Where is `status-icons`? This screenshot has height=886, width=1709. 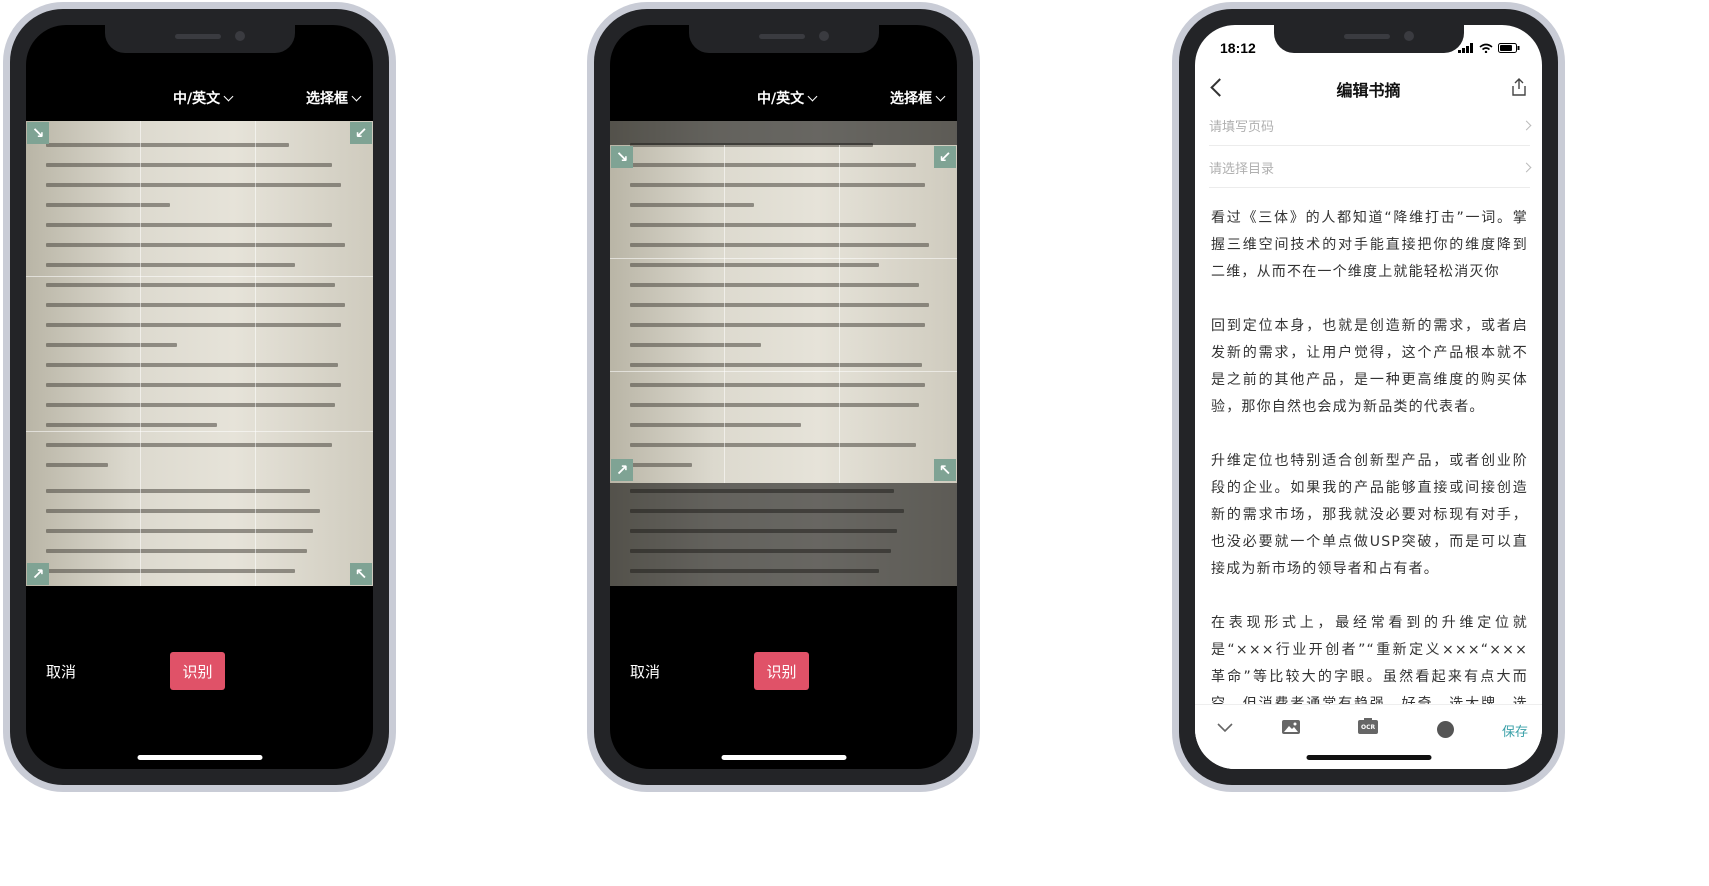
status-icons is located at coordinates (1489, 48).